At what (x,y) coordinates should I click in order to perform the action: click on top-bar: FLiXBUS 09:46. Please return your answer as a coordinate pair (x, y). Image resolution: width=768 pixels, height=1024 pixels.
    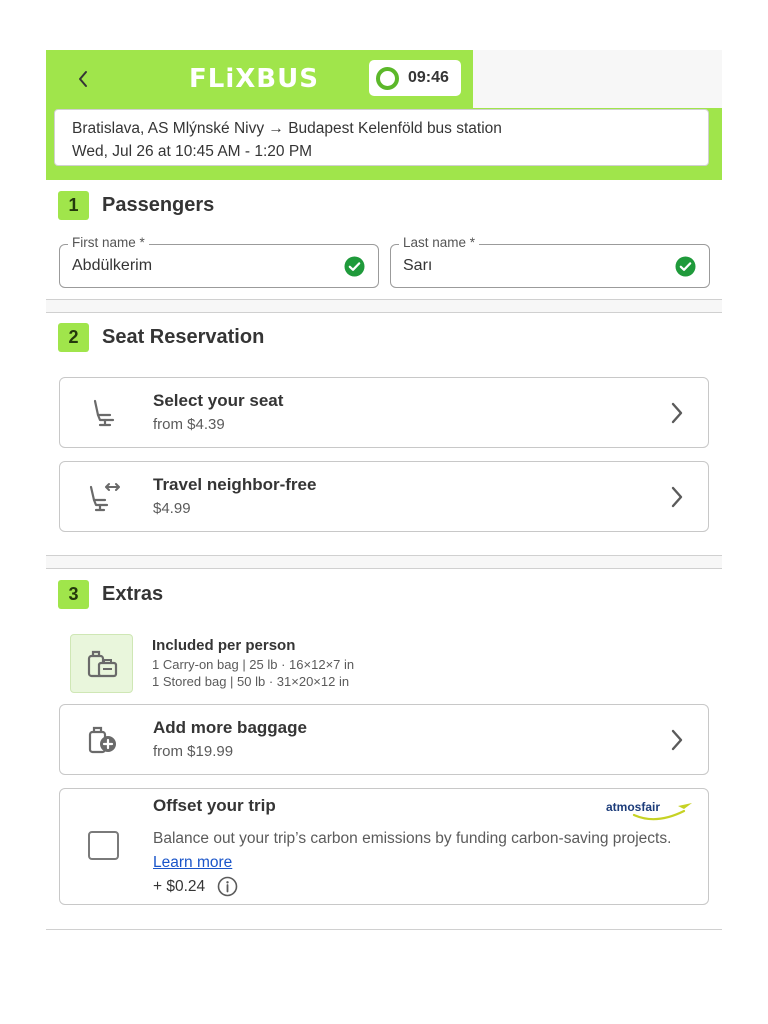
    Looking at the image, I should click on (384, 79).